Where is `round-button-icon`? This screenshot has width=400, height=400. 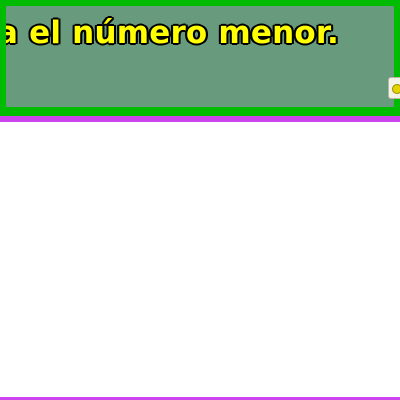 round-button-icon is located at coordinates (396, 89).